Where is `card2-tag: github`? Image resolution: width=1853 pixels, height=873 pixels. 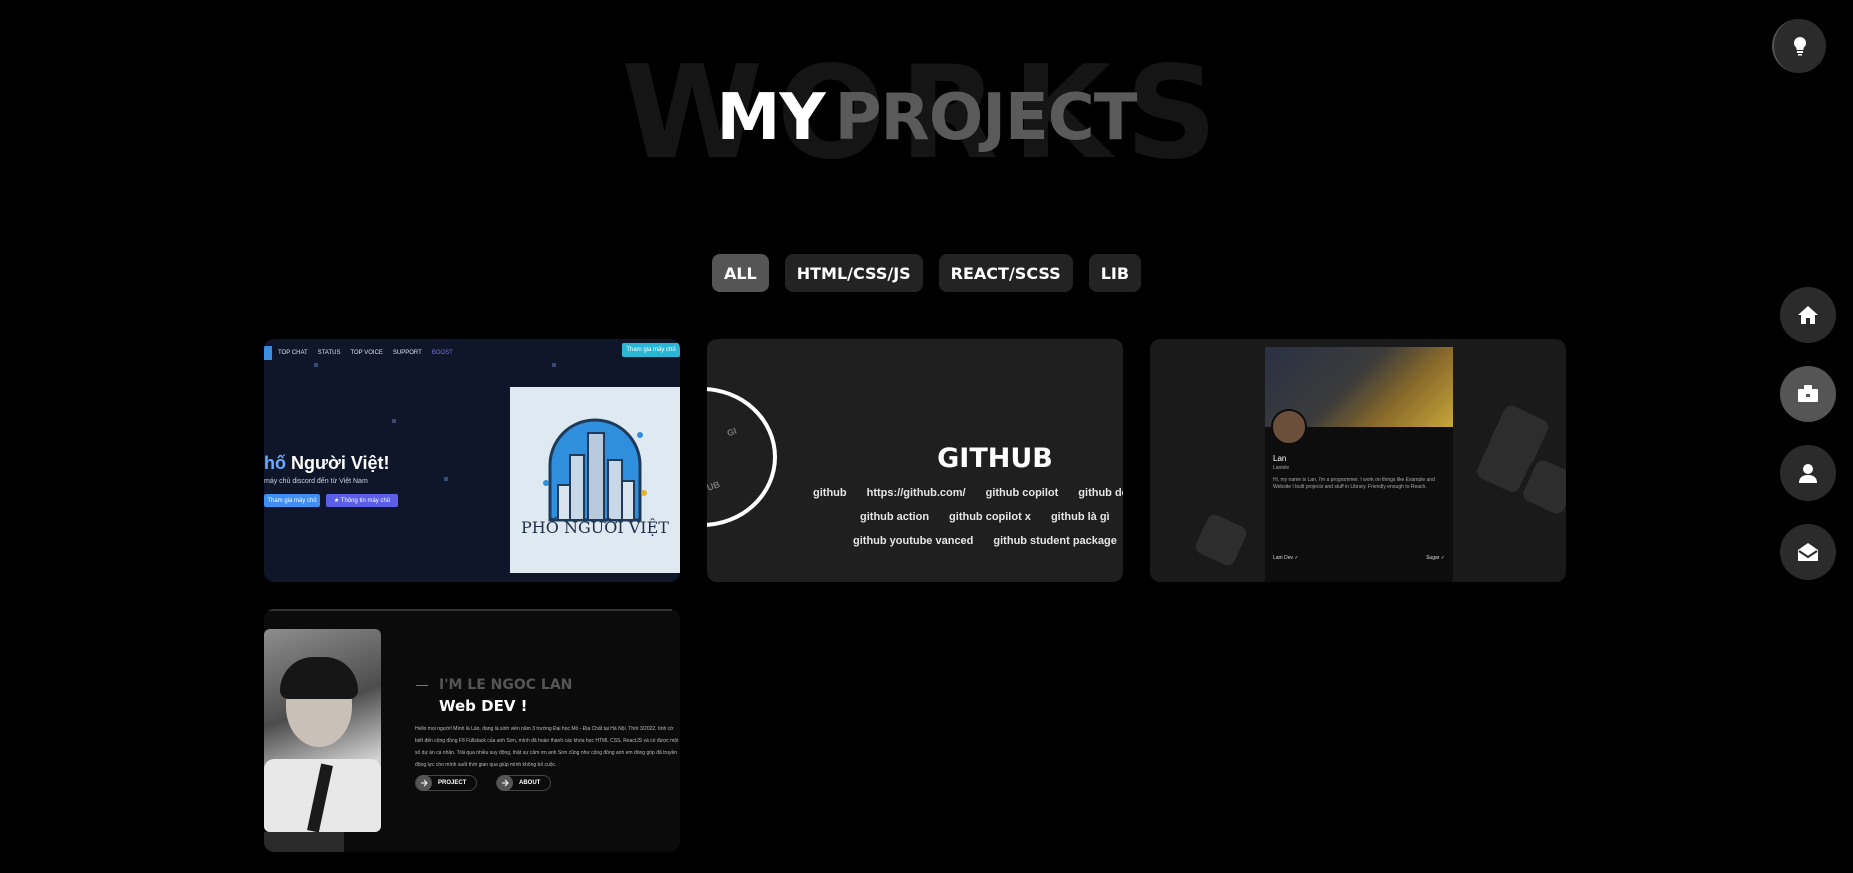 card2-tag: github is located at coordinates (830, 493).